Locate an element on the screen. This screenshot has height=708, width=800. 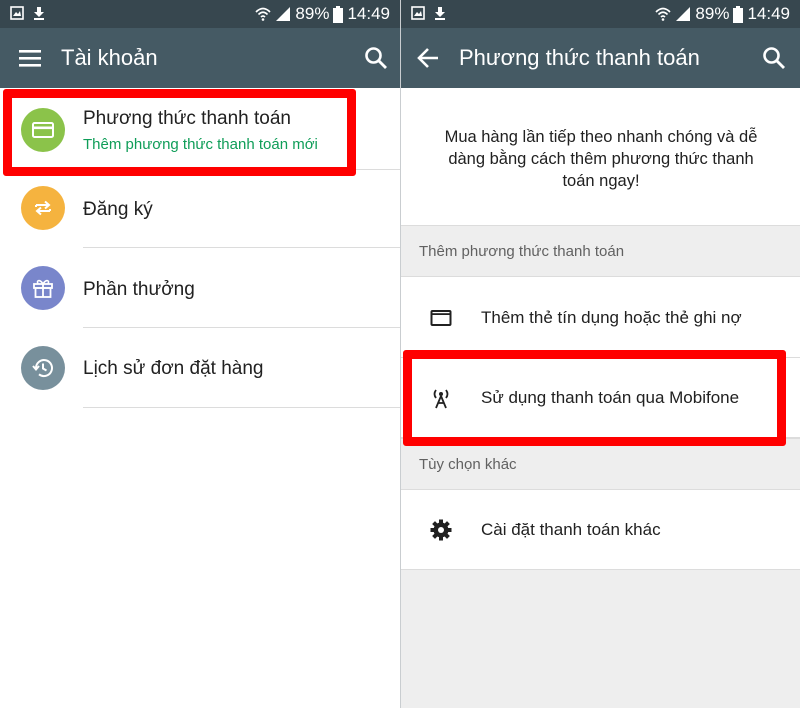
rewards-circle is located at coordinates (43, 288).